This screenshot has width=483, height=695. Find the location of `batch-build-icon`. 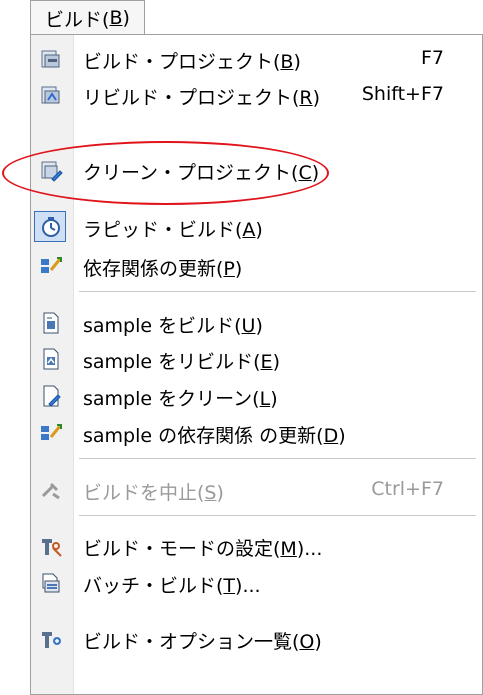

batch-build-icon is located at coordinates (51, 583).